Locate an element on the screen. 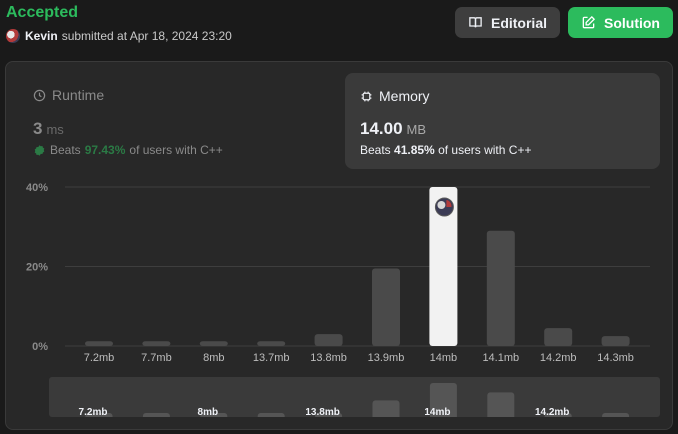 This screenshot has height=434, width=678. editorial-label: Editorial is located at coordinates (518, 22).